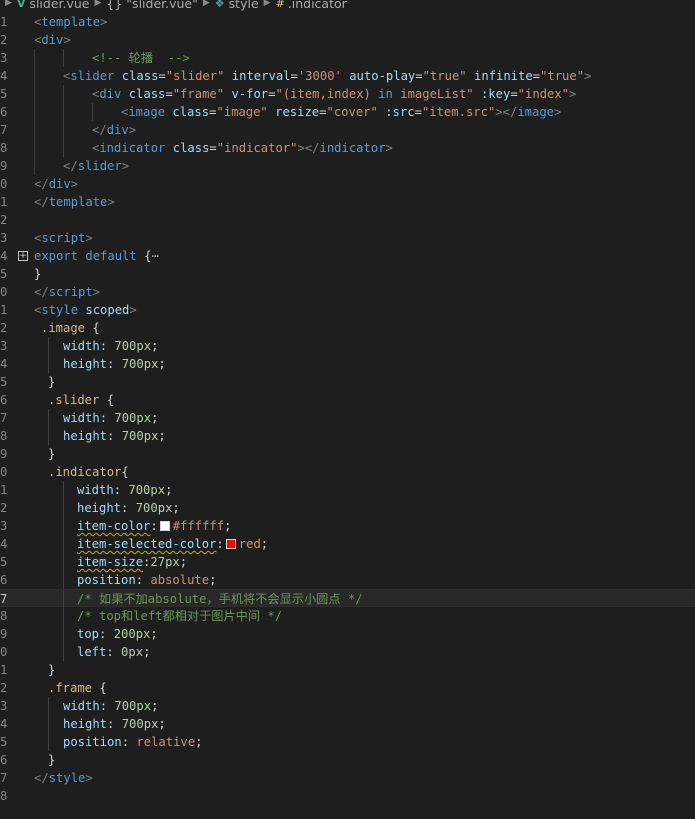  What do you see at coordinates (347, 40) in the screenshot?
I see `code-line: 2 <div>` at bounding box center [347, 40].